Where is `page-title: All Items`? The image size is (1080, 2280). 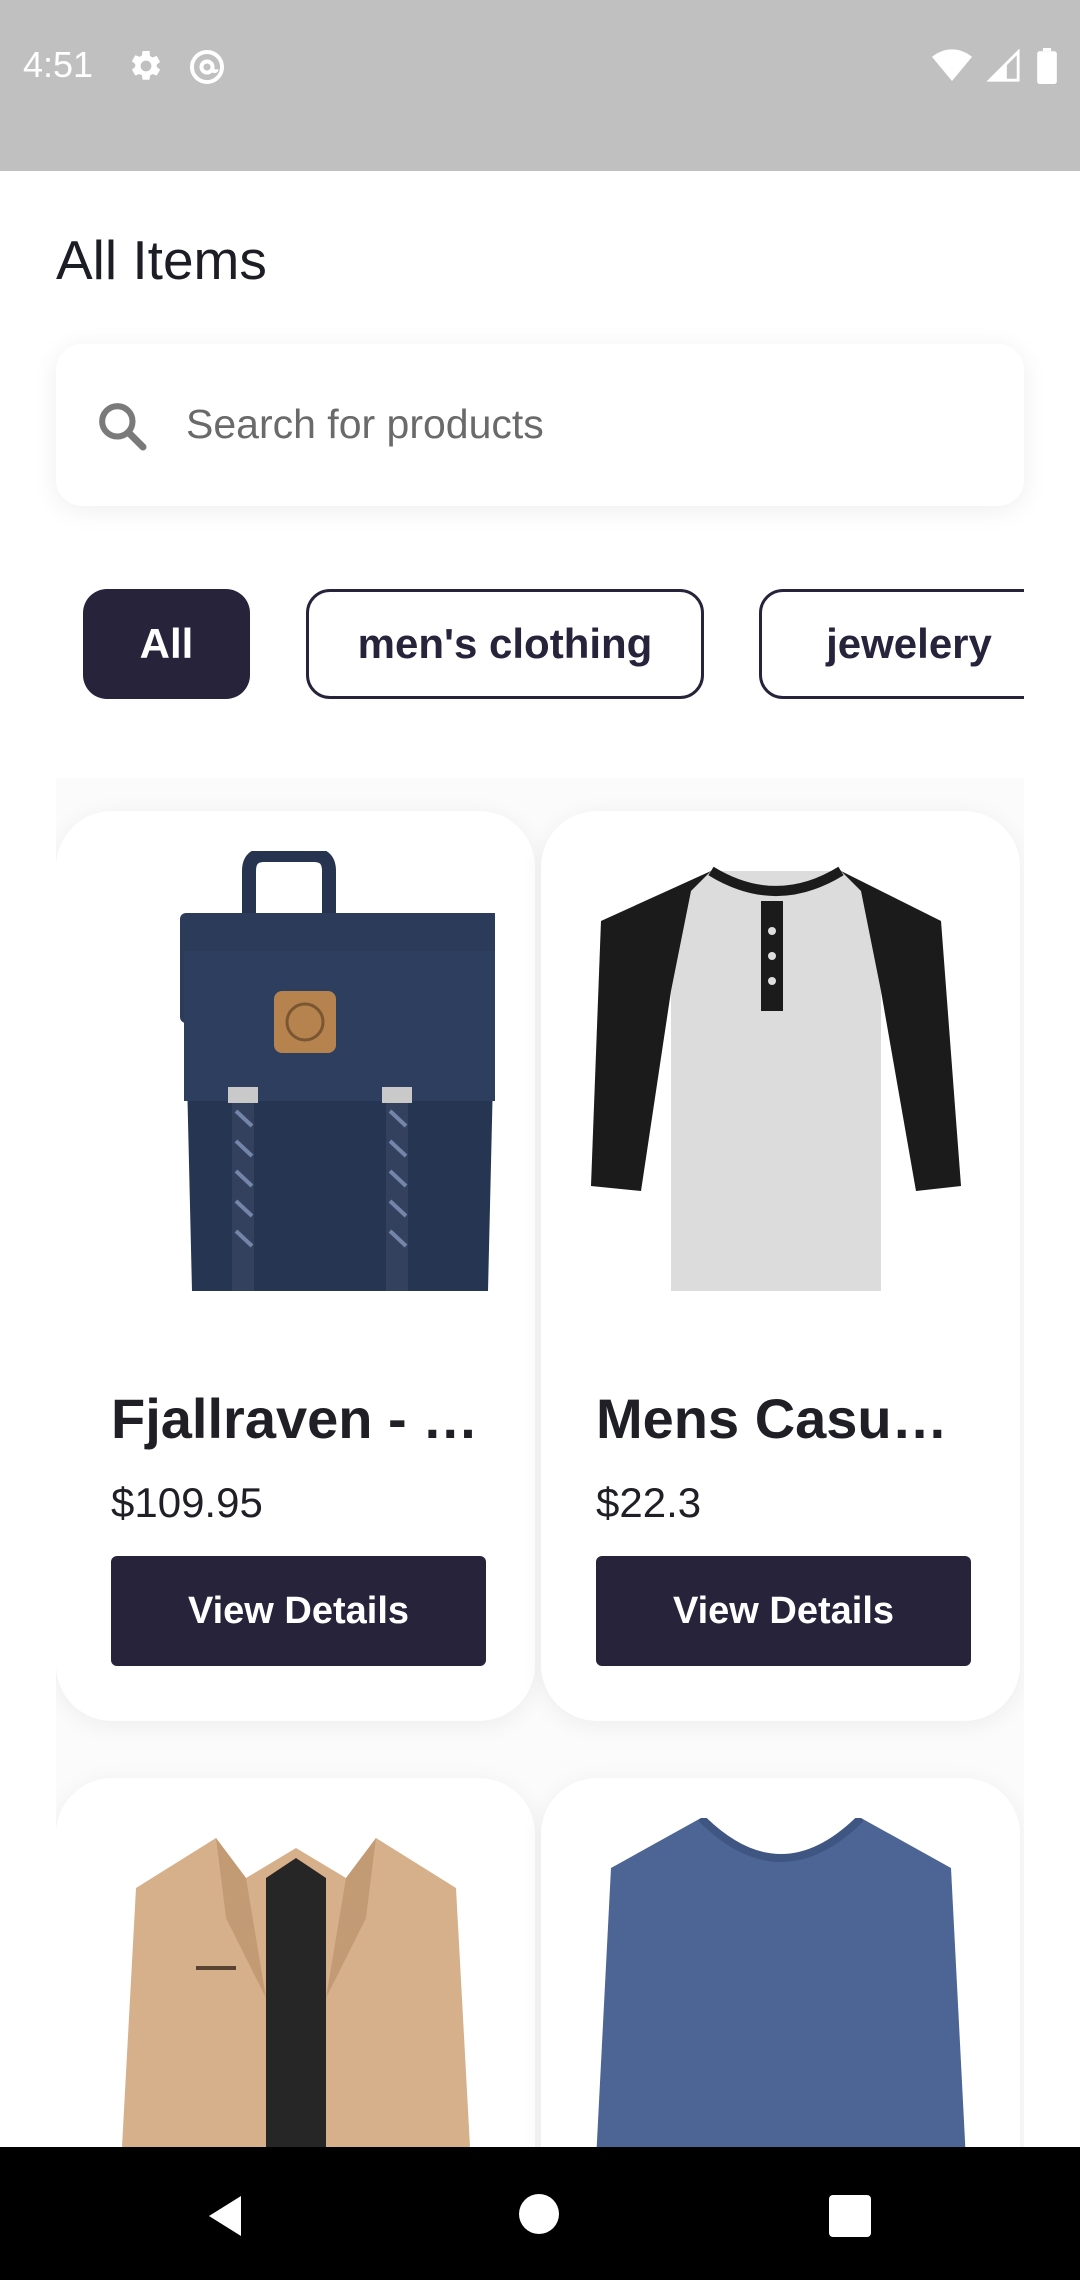 page-title: All Items is located at coordinates (161, 260).